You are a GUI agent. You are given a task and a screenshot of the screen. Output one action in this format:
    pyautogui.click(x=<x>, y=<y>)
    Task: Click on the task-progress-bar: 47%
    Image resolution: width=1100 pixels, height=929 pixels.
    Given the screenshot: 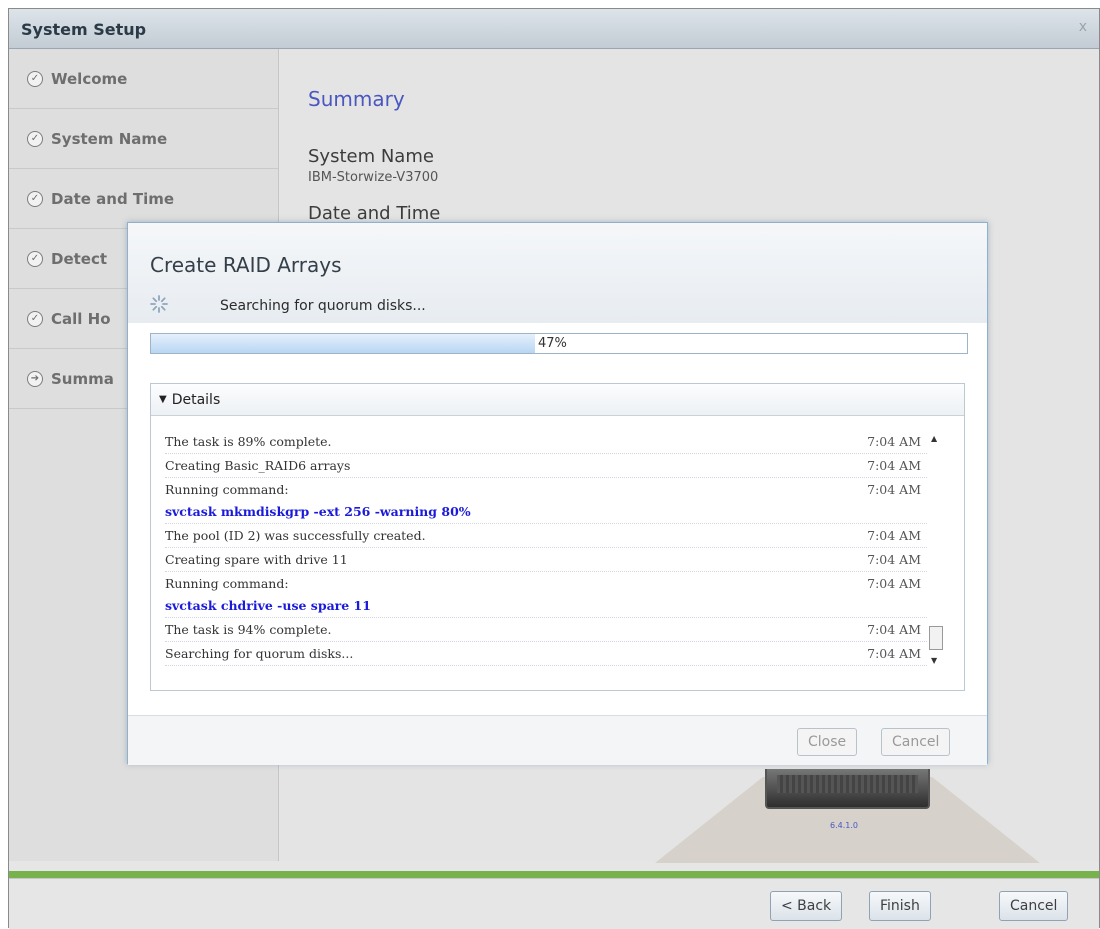 What is the action you would take?
    pyautogui.click(x=559, y=343)
    